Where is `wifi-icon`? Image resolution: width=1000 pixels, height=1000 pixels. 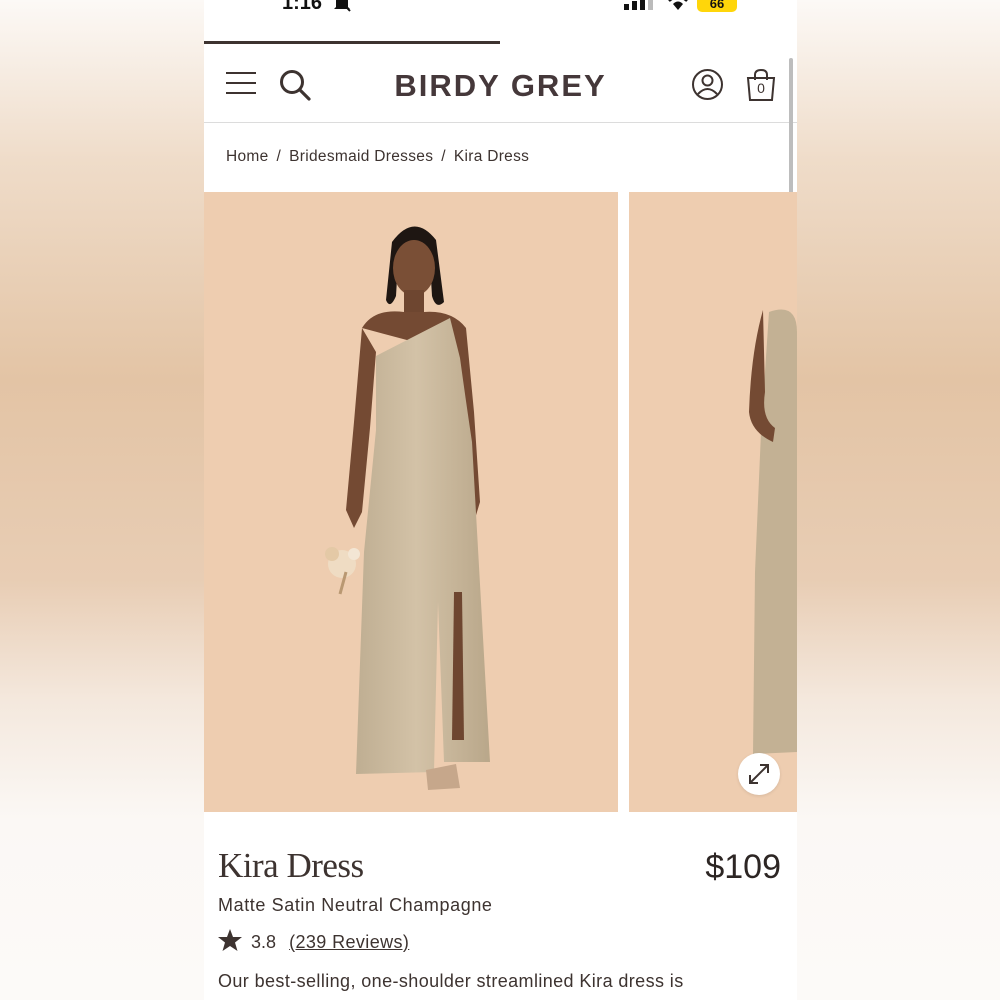 wifi-icon is located at coordinates (678, 5).